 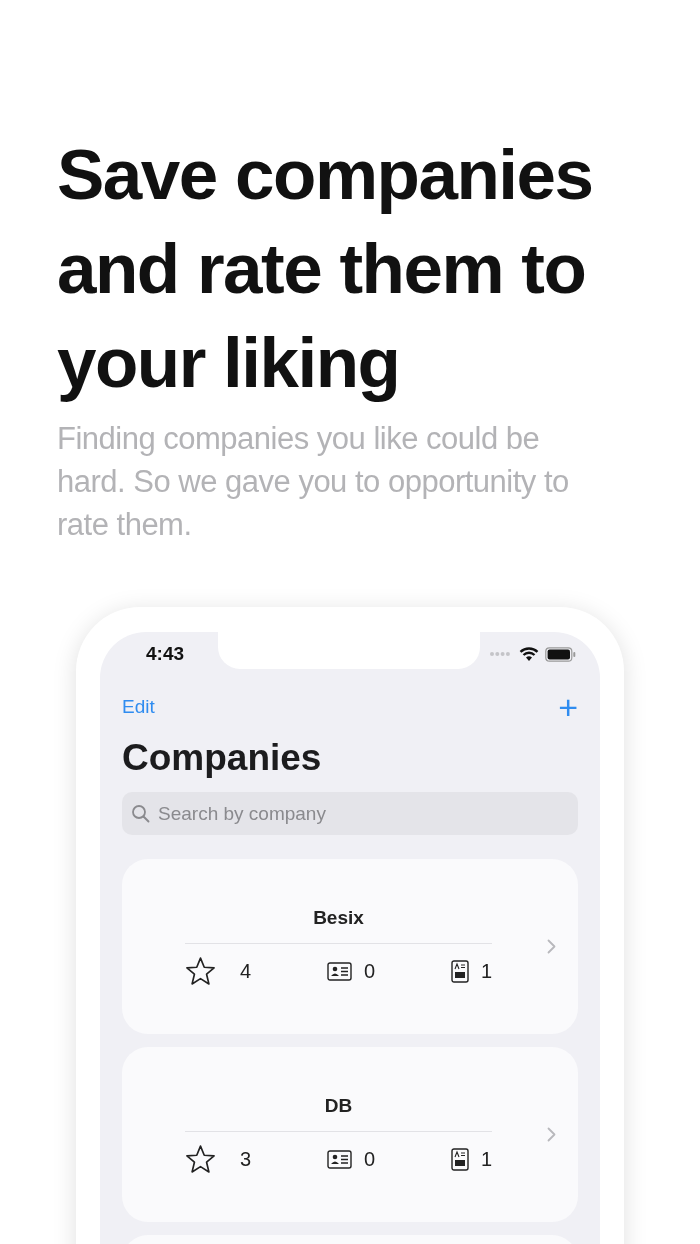 What do you see at coordinates (338, 925) in the screenshot?
I see `company-name: Besix` at bounding box center [338, 925].